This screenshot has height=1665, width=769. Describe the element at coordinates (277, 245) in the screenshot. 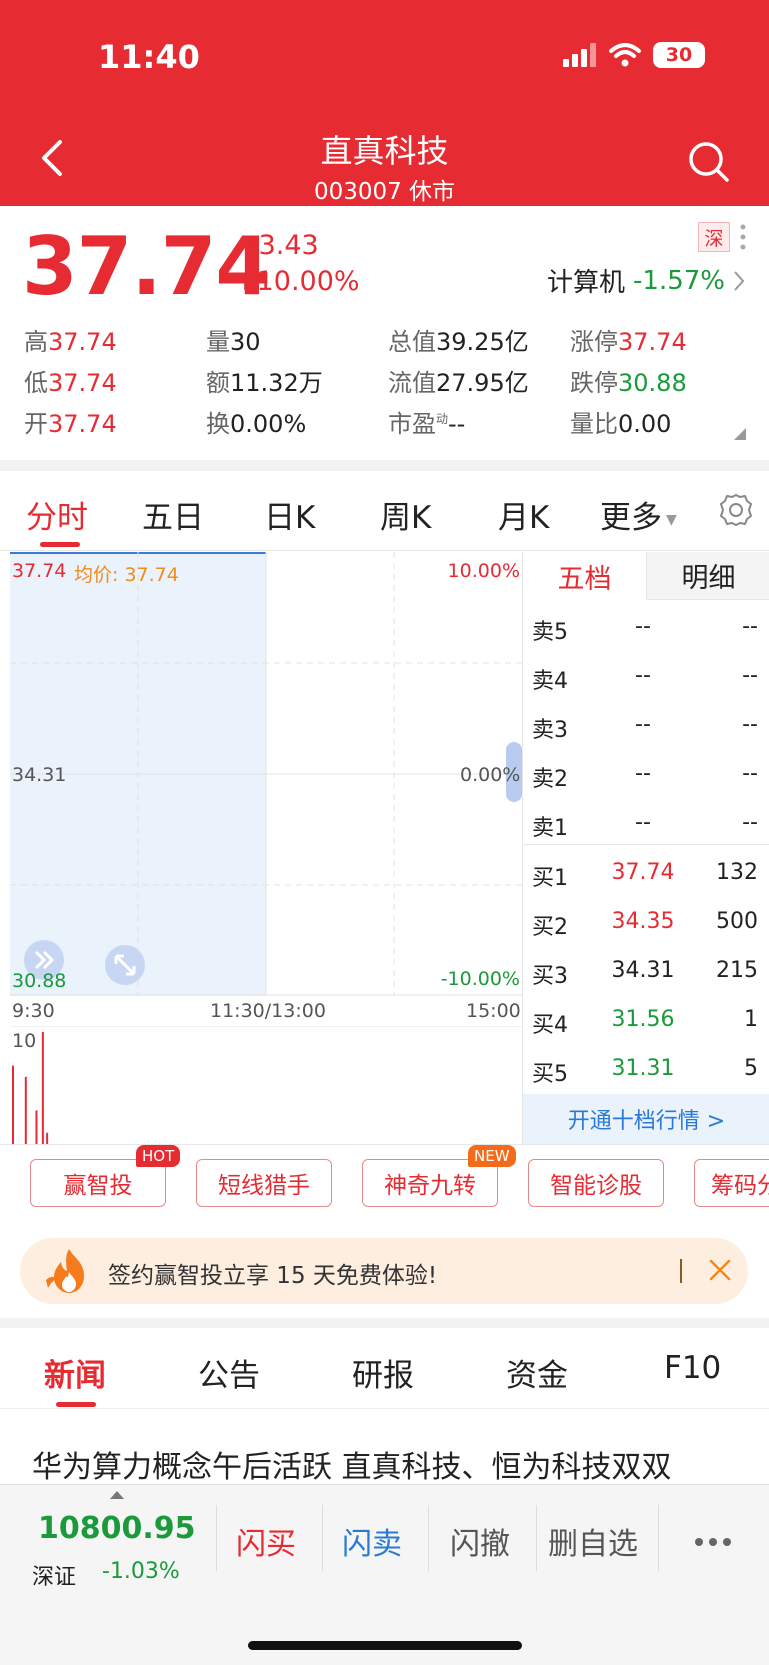

I see `price-change: +3.43` at that location.